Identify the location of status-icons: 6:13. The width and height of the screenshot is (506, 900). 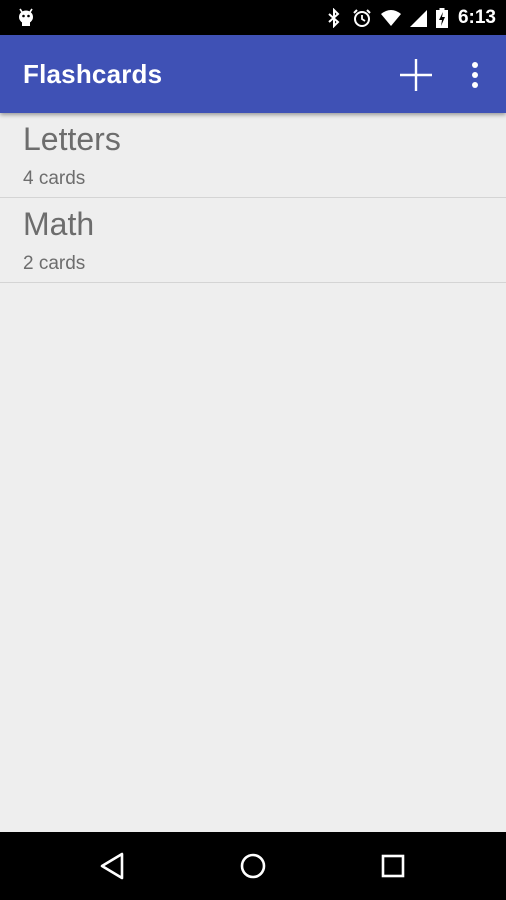
(410, 17).